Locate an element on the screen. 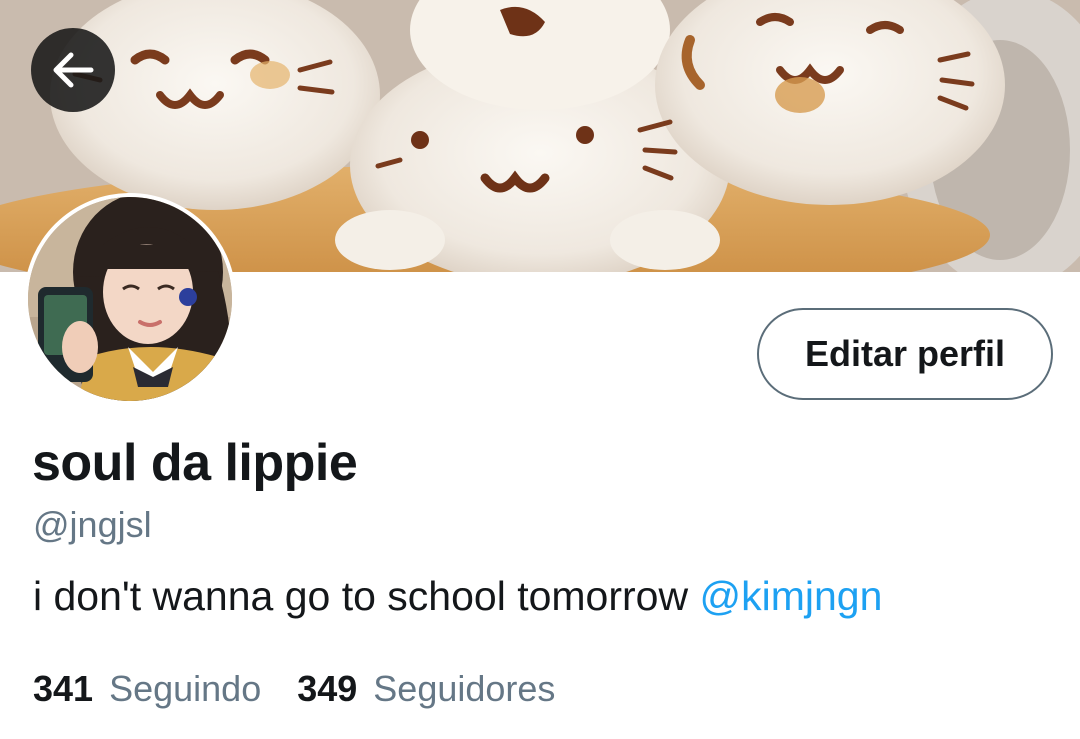 This screenshot has height=739, width=1080. bio-text: i don't wanna go to school tomorrow is located at coordinates (361, 596).